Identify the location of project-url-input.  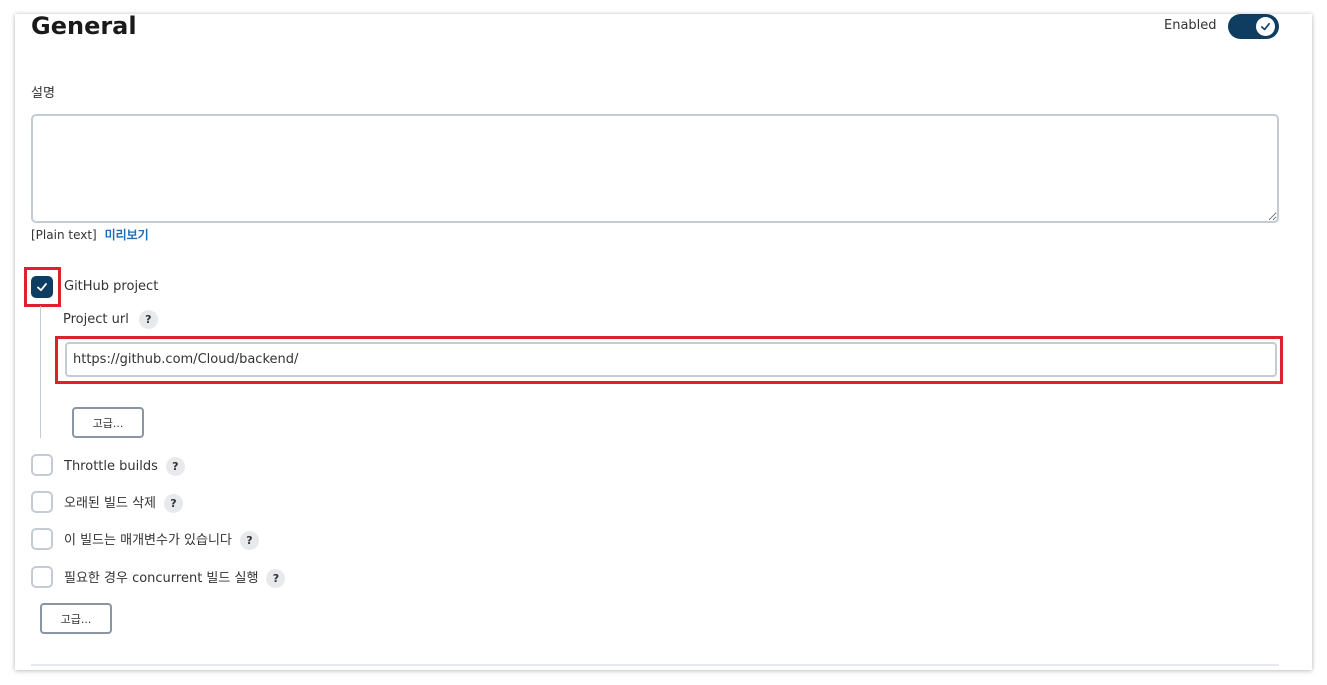
(671, 359).